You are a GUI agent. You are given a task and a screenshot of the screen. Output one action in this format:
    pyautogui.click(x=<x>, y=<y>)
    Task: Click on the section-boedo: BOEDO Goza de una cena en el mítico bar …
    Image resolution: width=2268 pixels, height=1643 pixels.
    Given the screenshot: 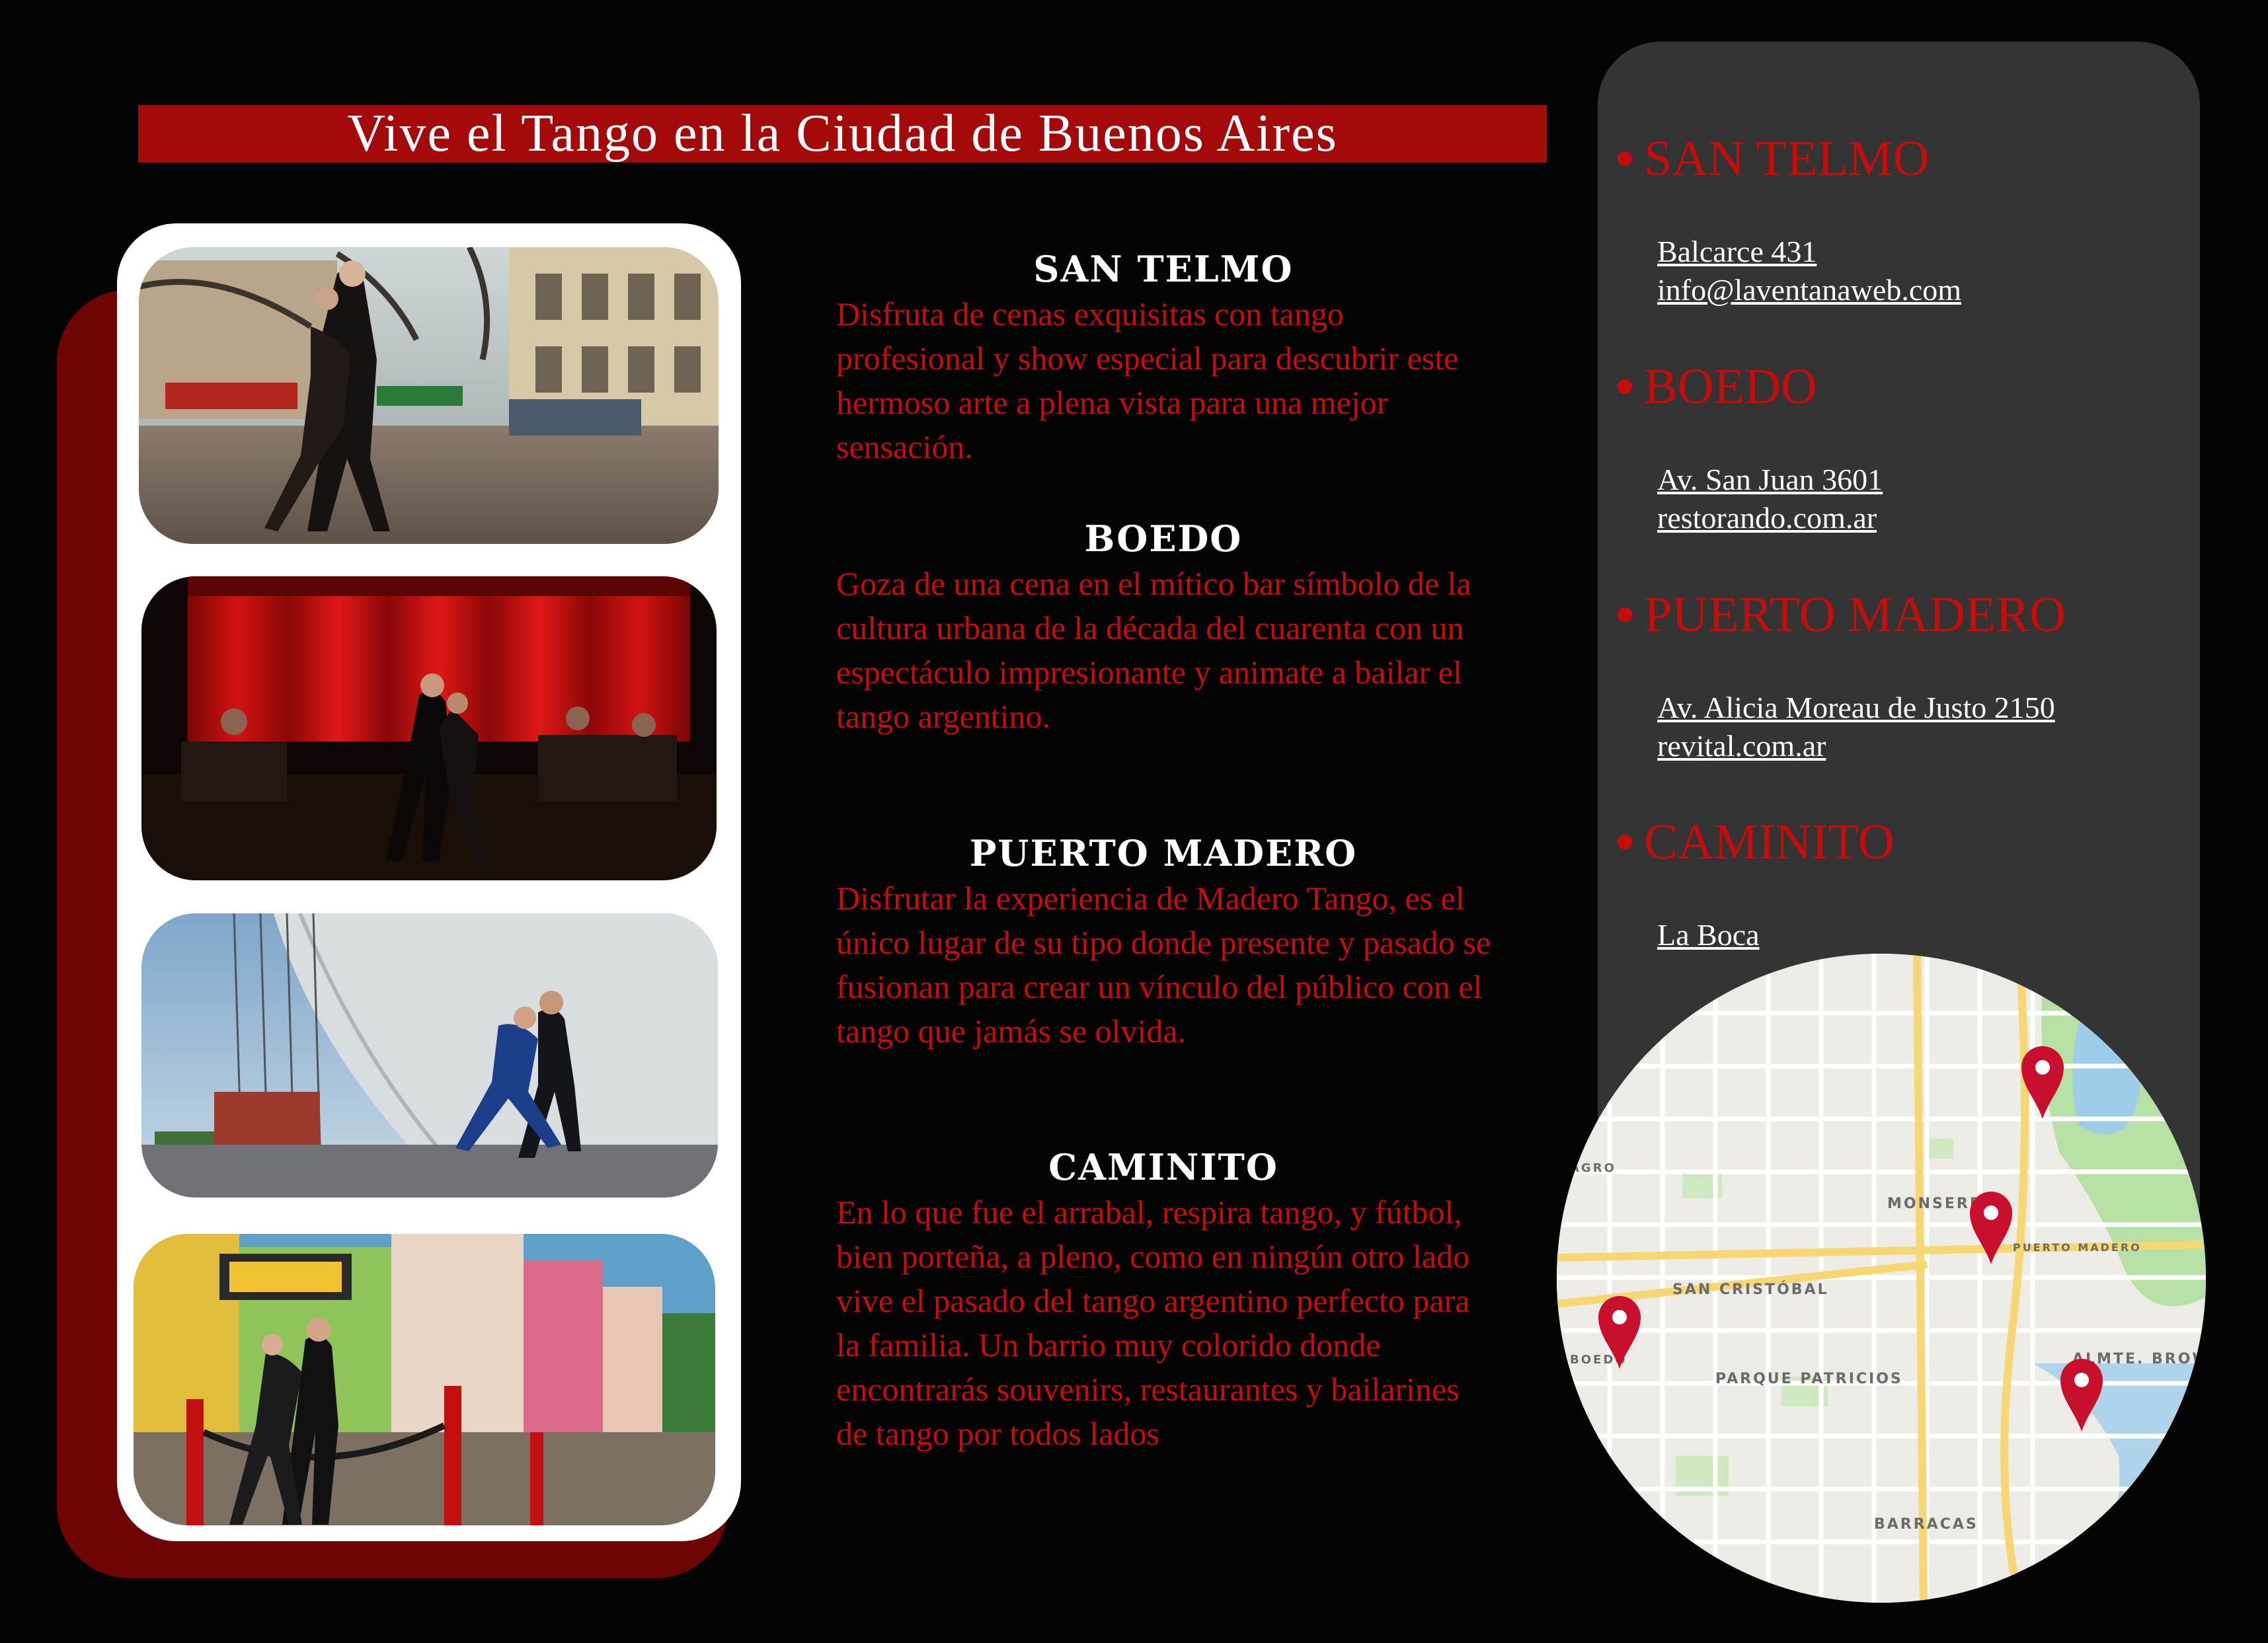 What is the action you would take?
    pyautogui.click(x=1163, y=628)
    